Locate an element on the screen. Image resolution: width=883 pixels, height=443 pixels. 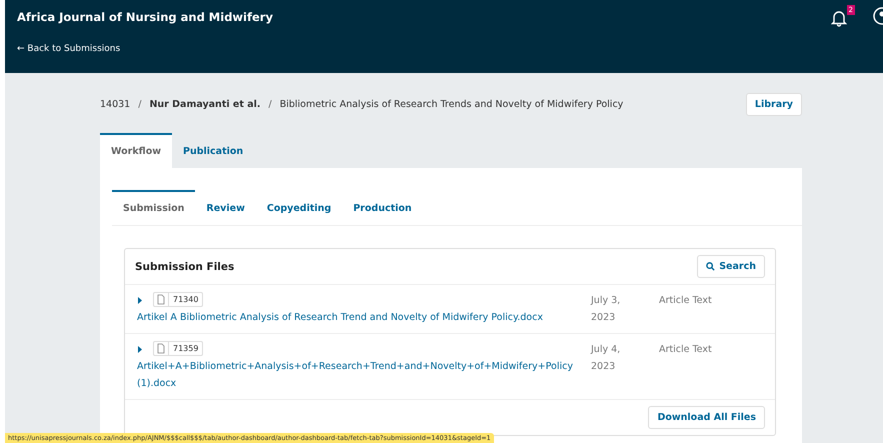
submission-authors: Nur Damayanti et al. is located at coordinates (204, 104).